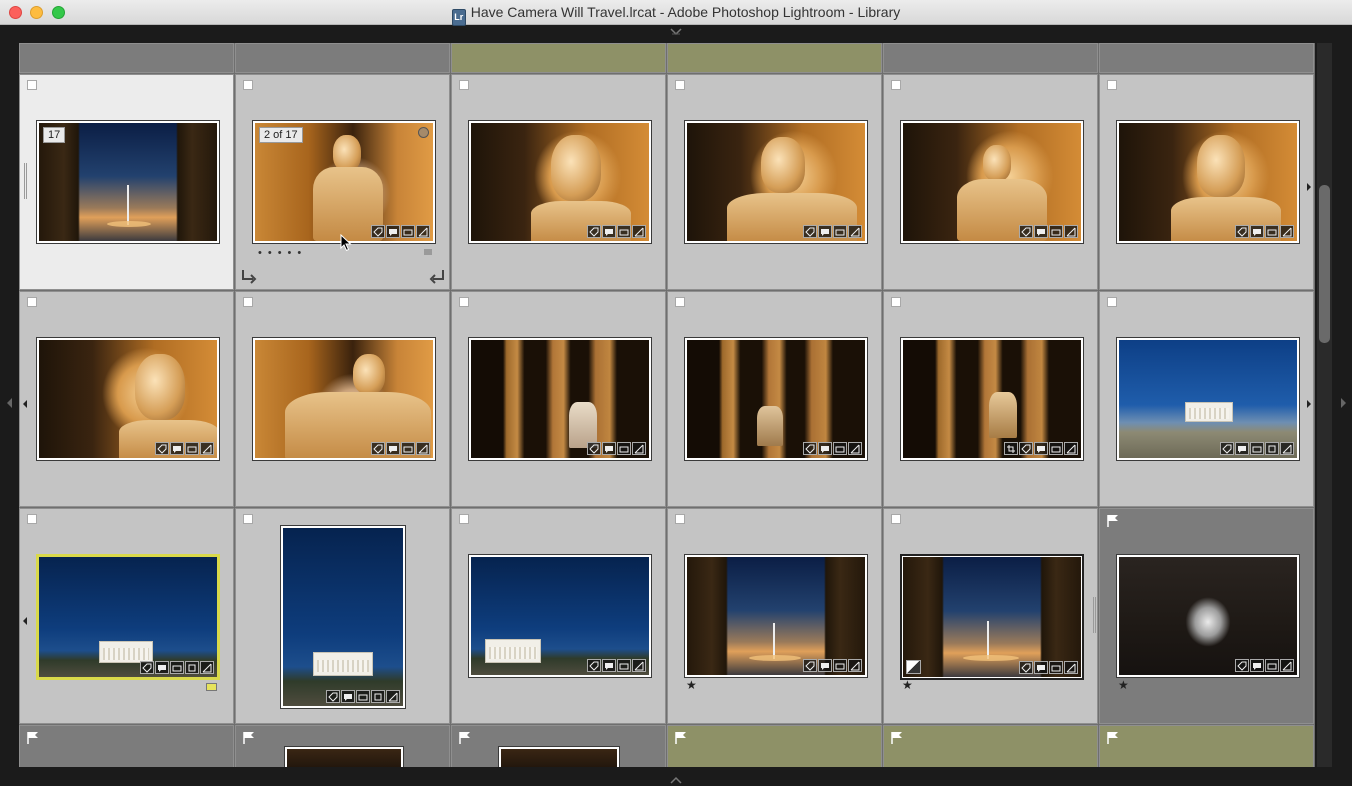 This screenshot has width=1352, height=786. What do you see at coordinates (437, 277) in the screenshot?
I see `stack-collapse-right-icon` at bounding box center [437, 277].